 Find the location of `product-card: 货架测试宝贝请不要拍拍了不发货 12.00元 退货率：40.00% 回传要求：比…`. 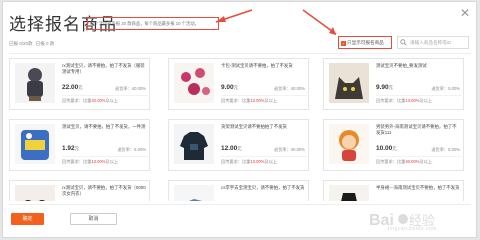

product-card: 货架测试宝贝请不要拍拍了不发货 12.00元 退货率：40.00% 回传要求：比… is located at coordinates (238, 145).